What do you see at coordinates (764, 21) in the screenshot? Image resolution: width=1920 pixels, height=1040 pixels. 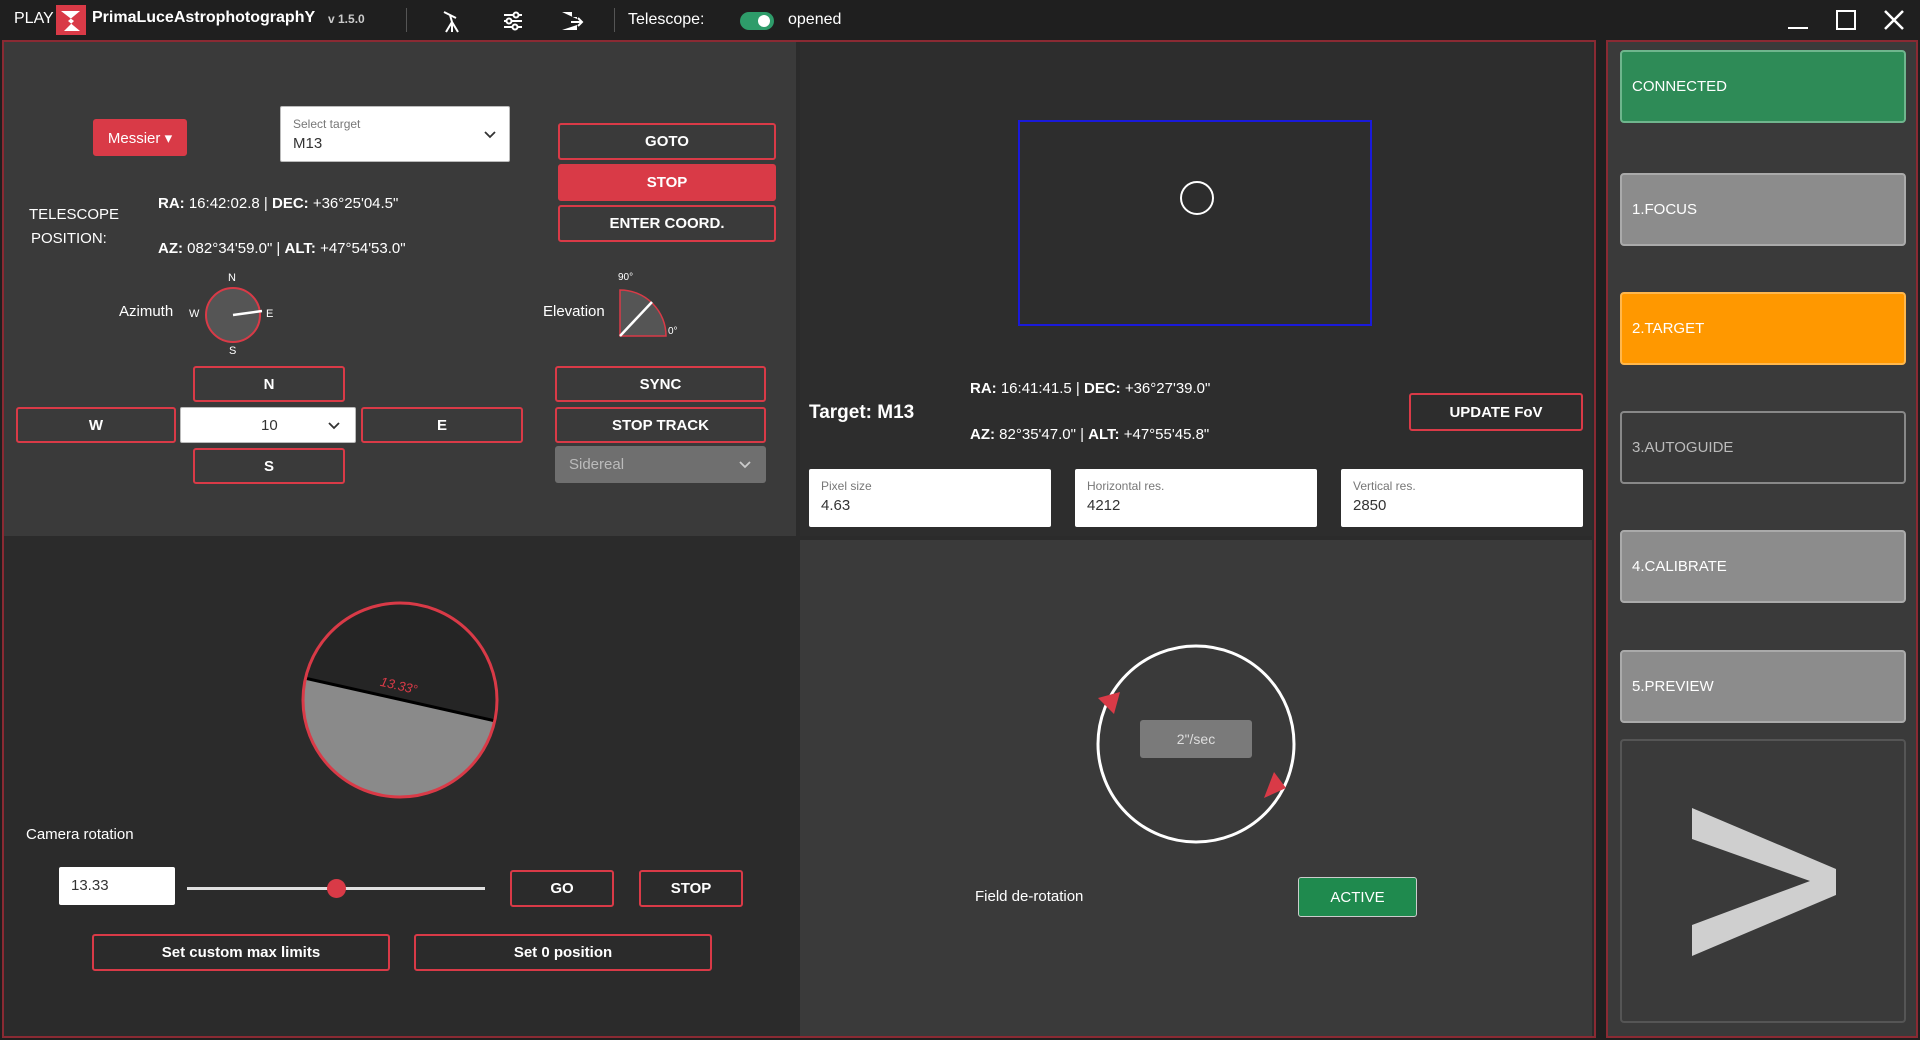 I see `toggle-knob` at bounding box center [764, 21].